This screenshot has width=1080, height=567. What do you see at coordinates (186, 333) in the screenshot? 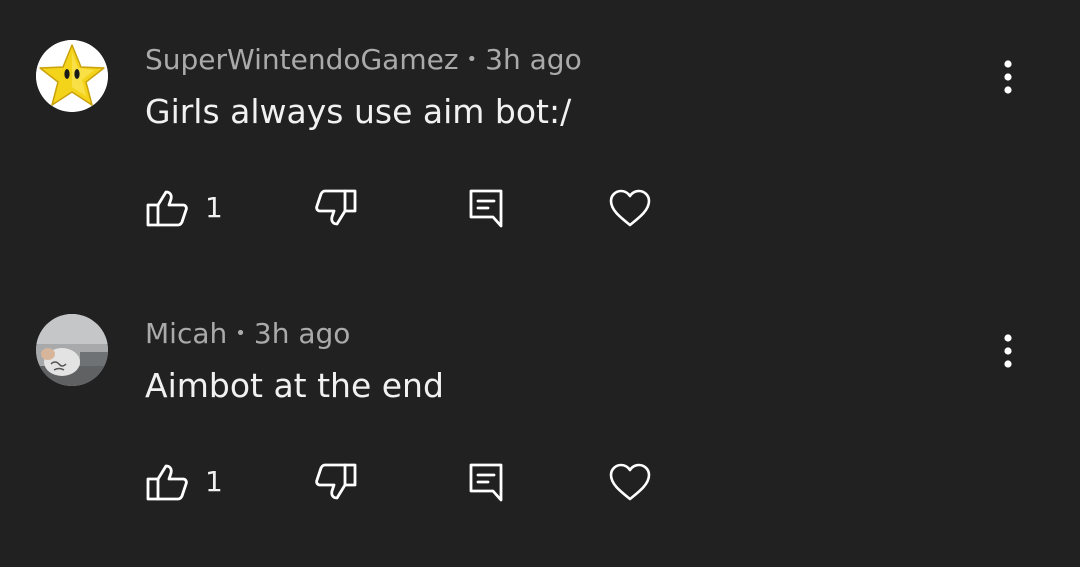
I see `author-name: Micah` at bounding box center [186, 333].